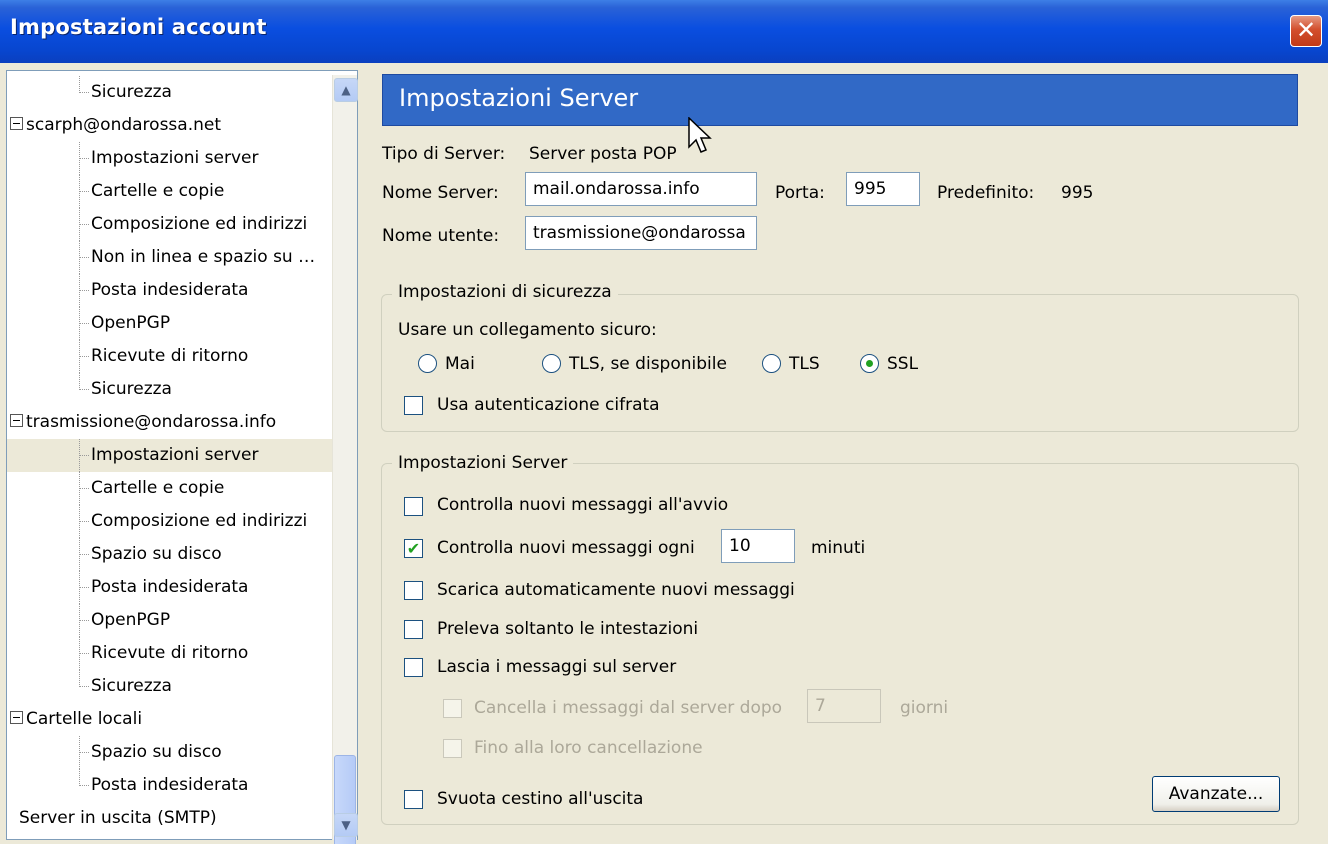  Describe the element at coordinates (758, 546) in the screenshot. I see `check-interval-field: 10` at that location.